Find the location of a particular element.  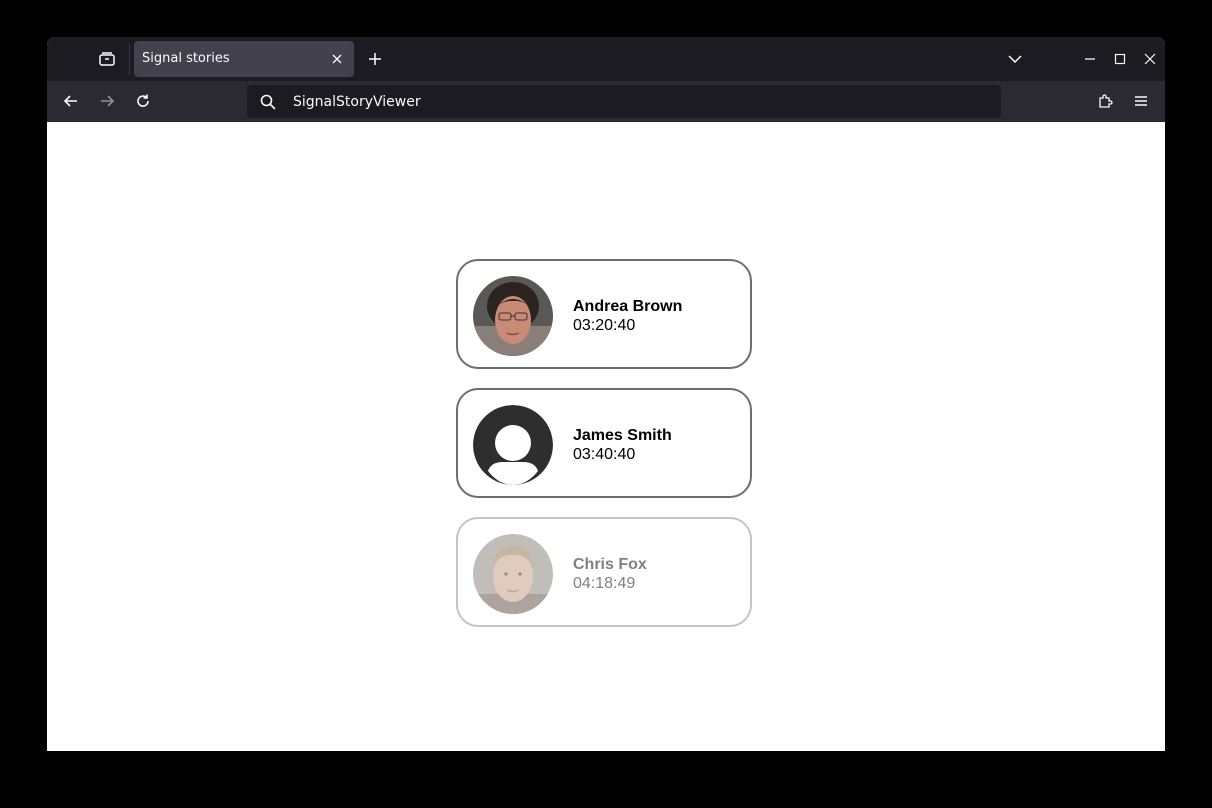

tab-title: Signal stories is located at coordinates (186, 58).